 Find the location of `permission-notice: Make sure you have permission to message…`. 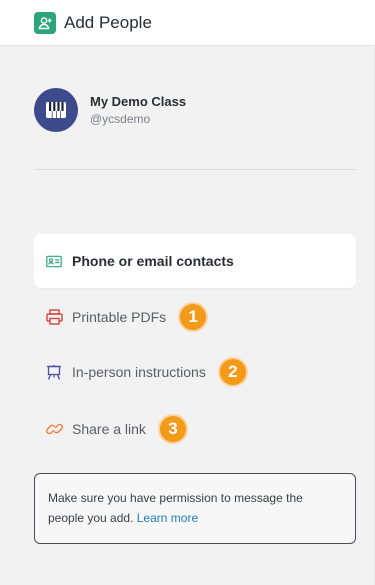

permission-notice: Make sure you have permission to message… is located at coordinates (195, 508).